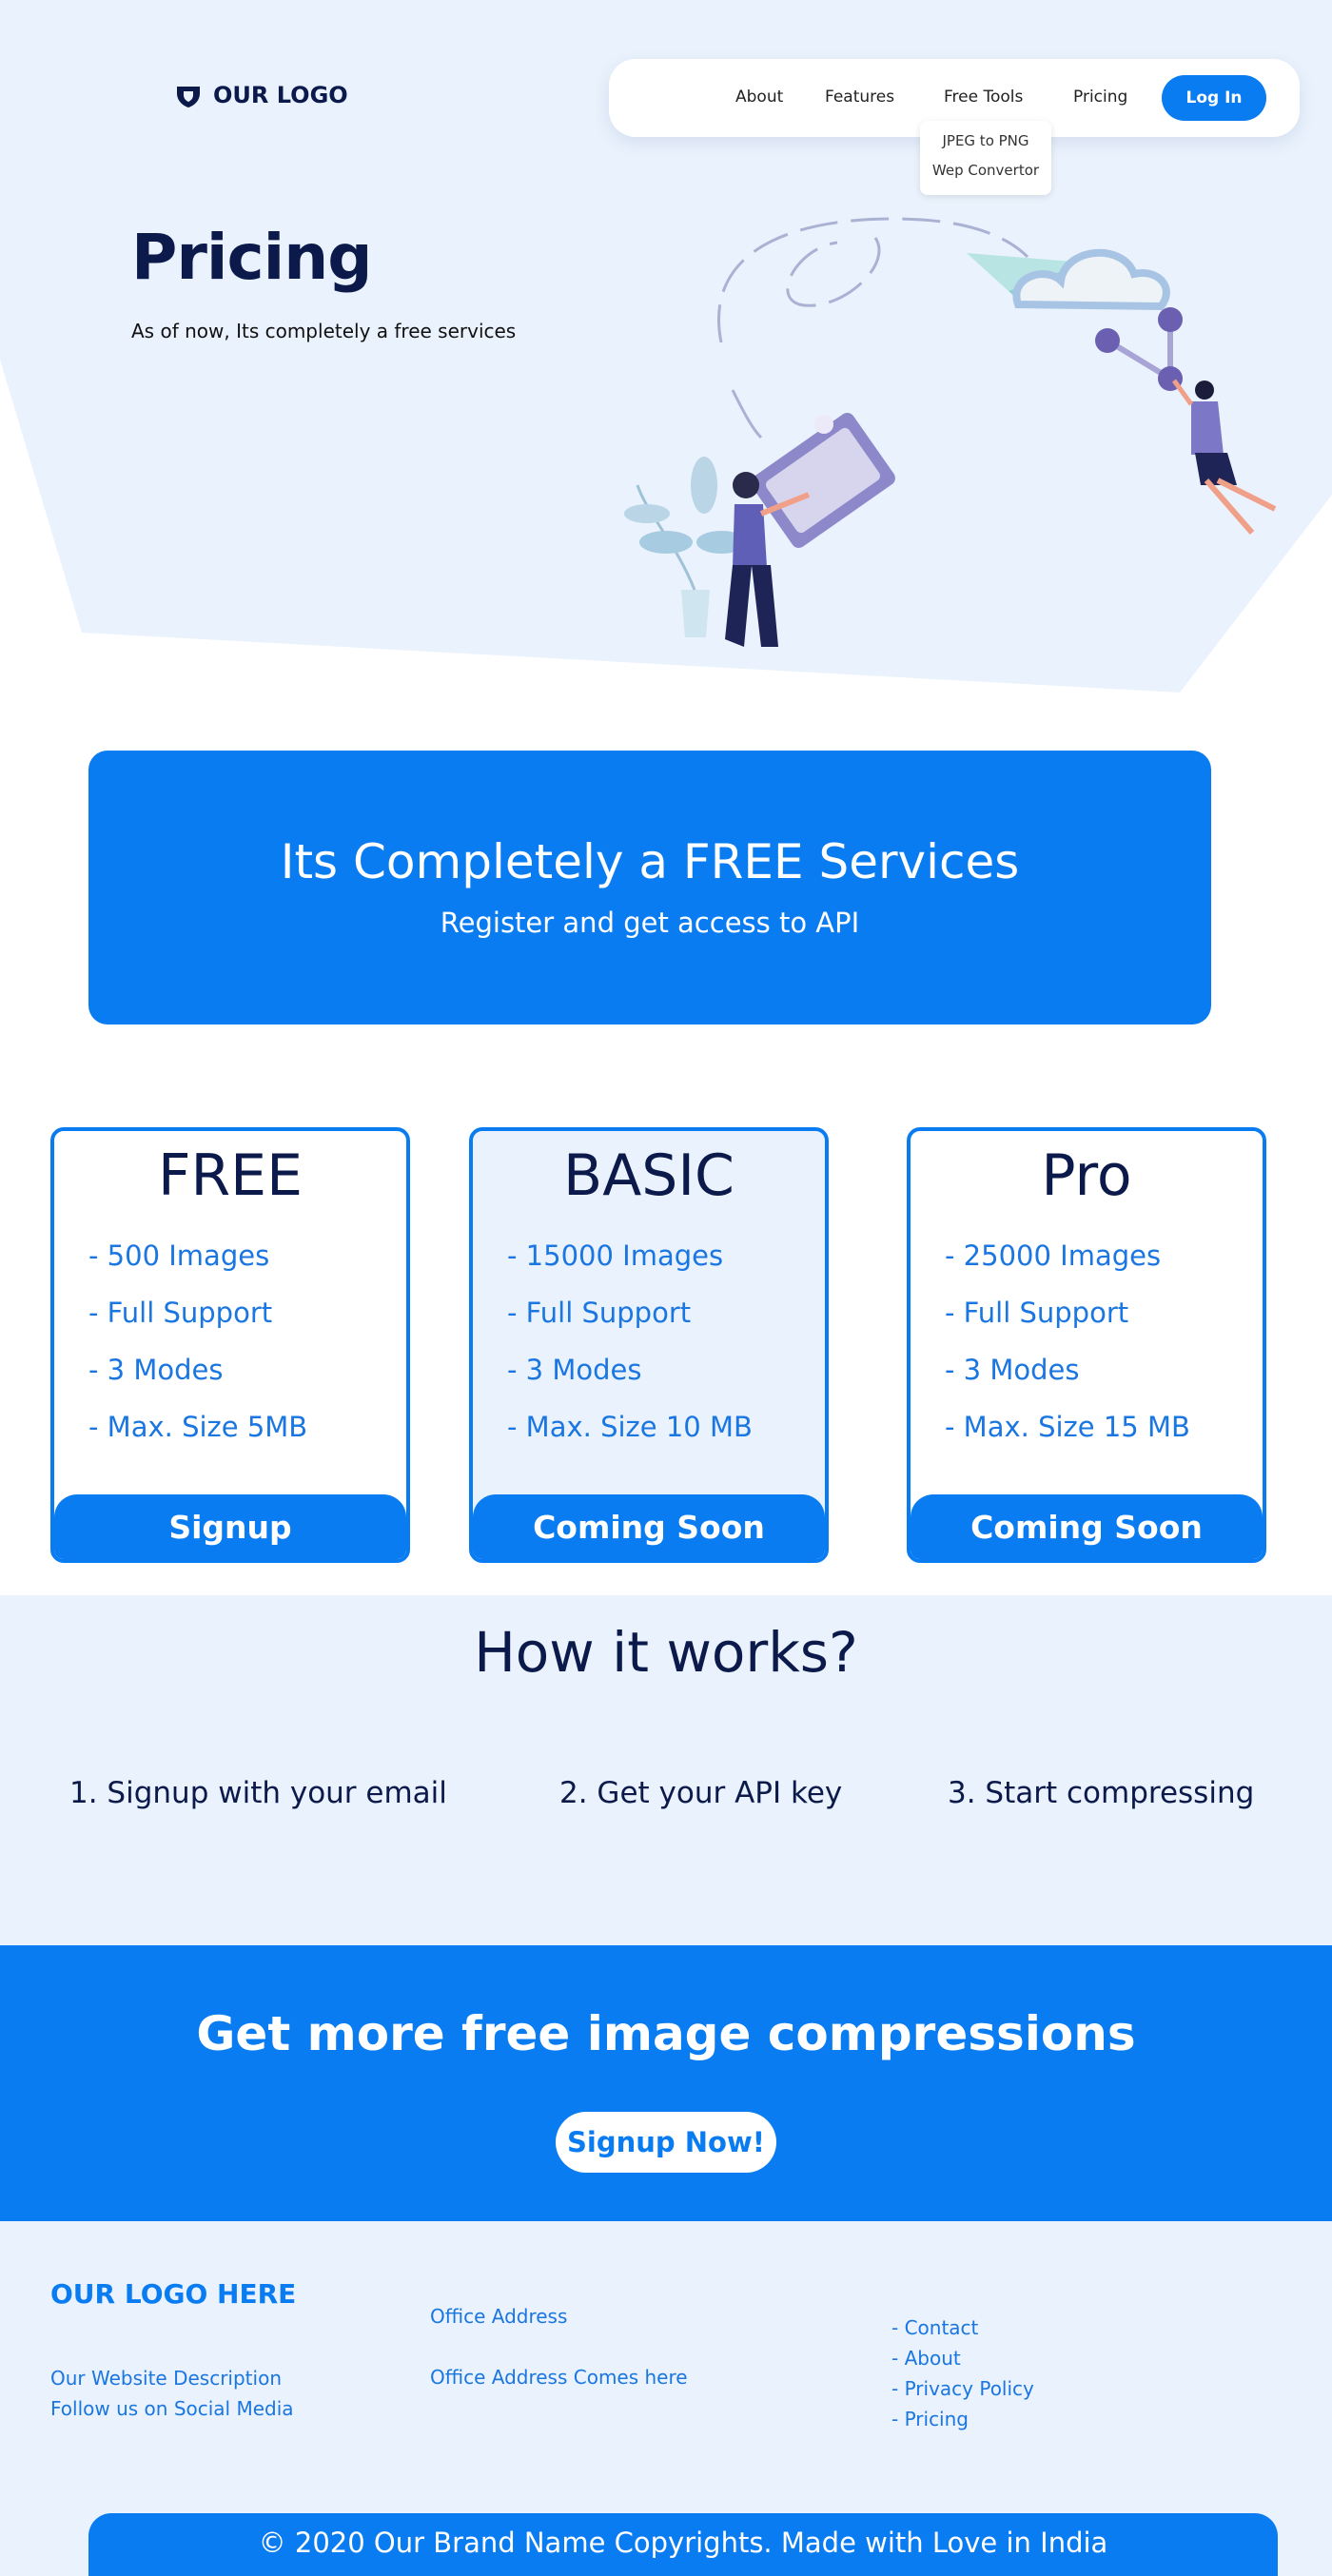 The height and width of the screenshot is (2576, 1332). I want to click on footer-logo: OUR LOGO HERE, so click(173, 2294).